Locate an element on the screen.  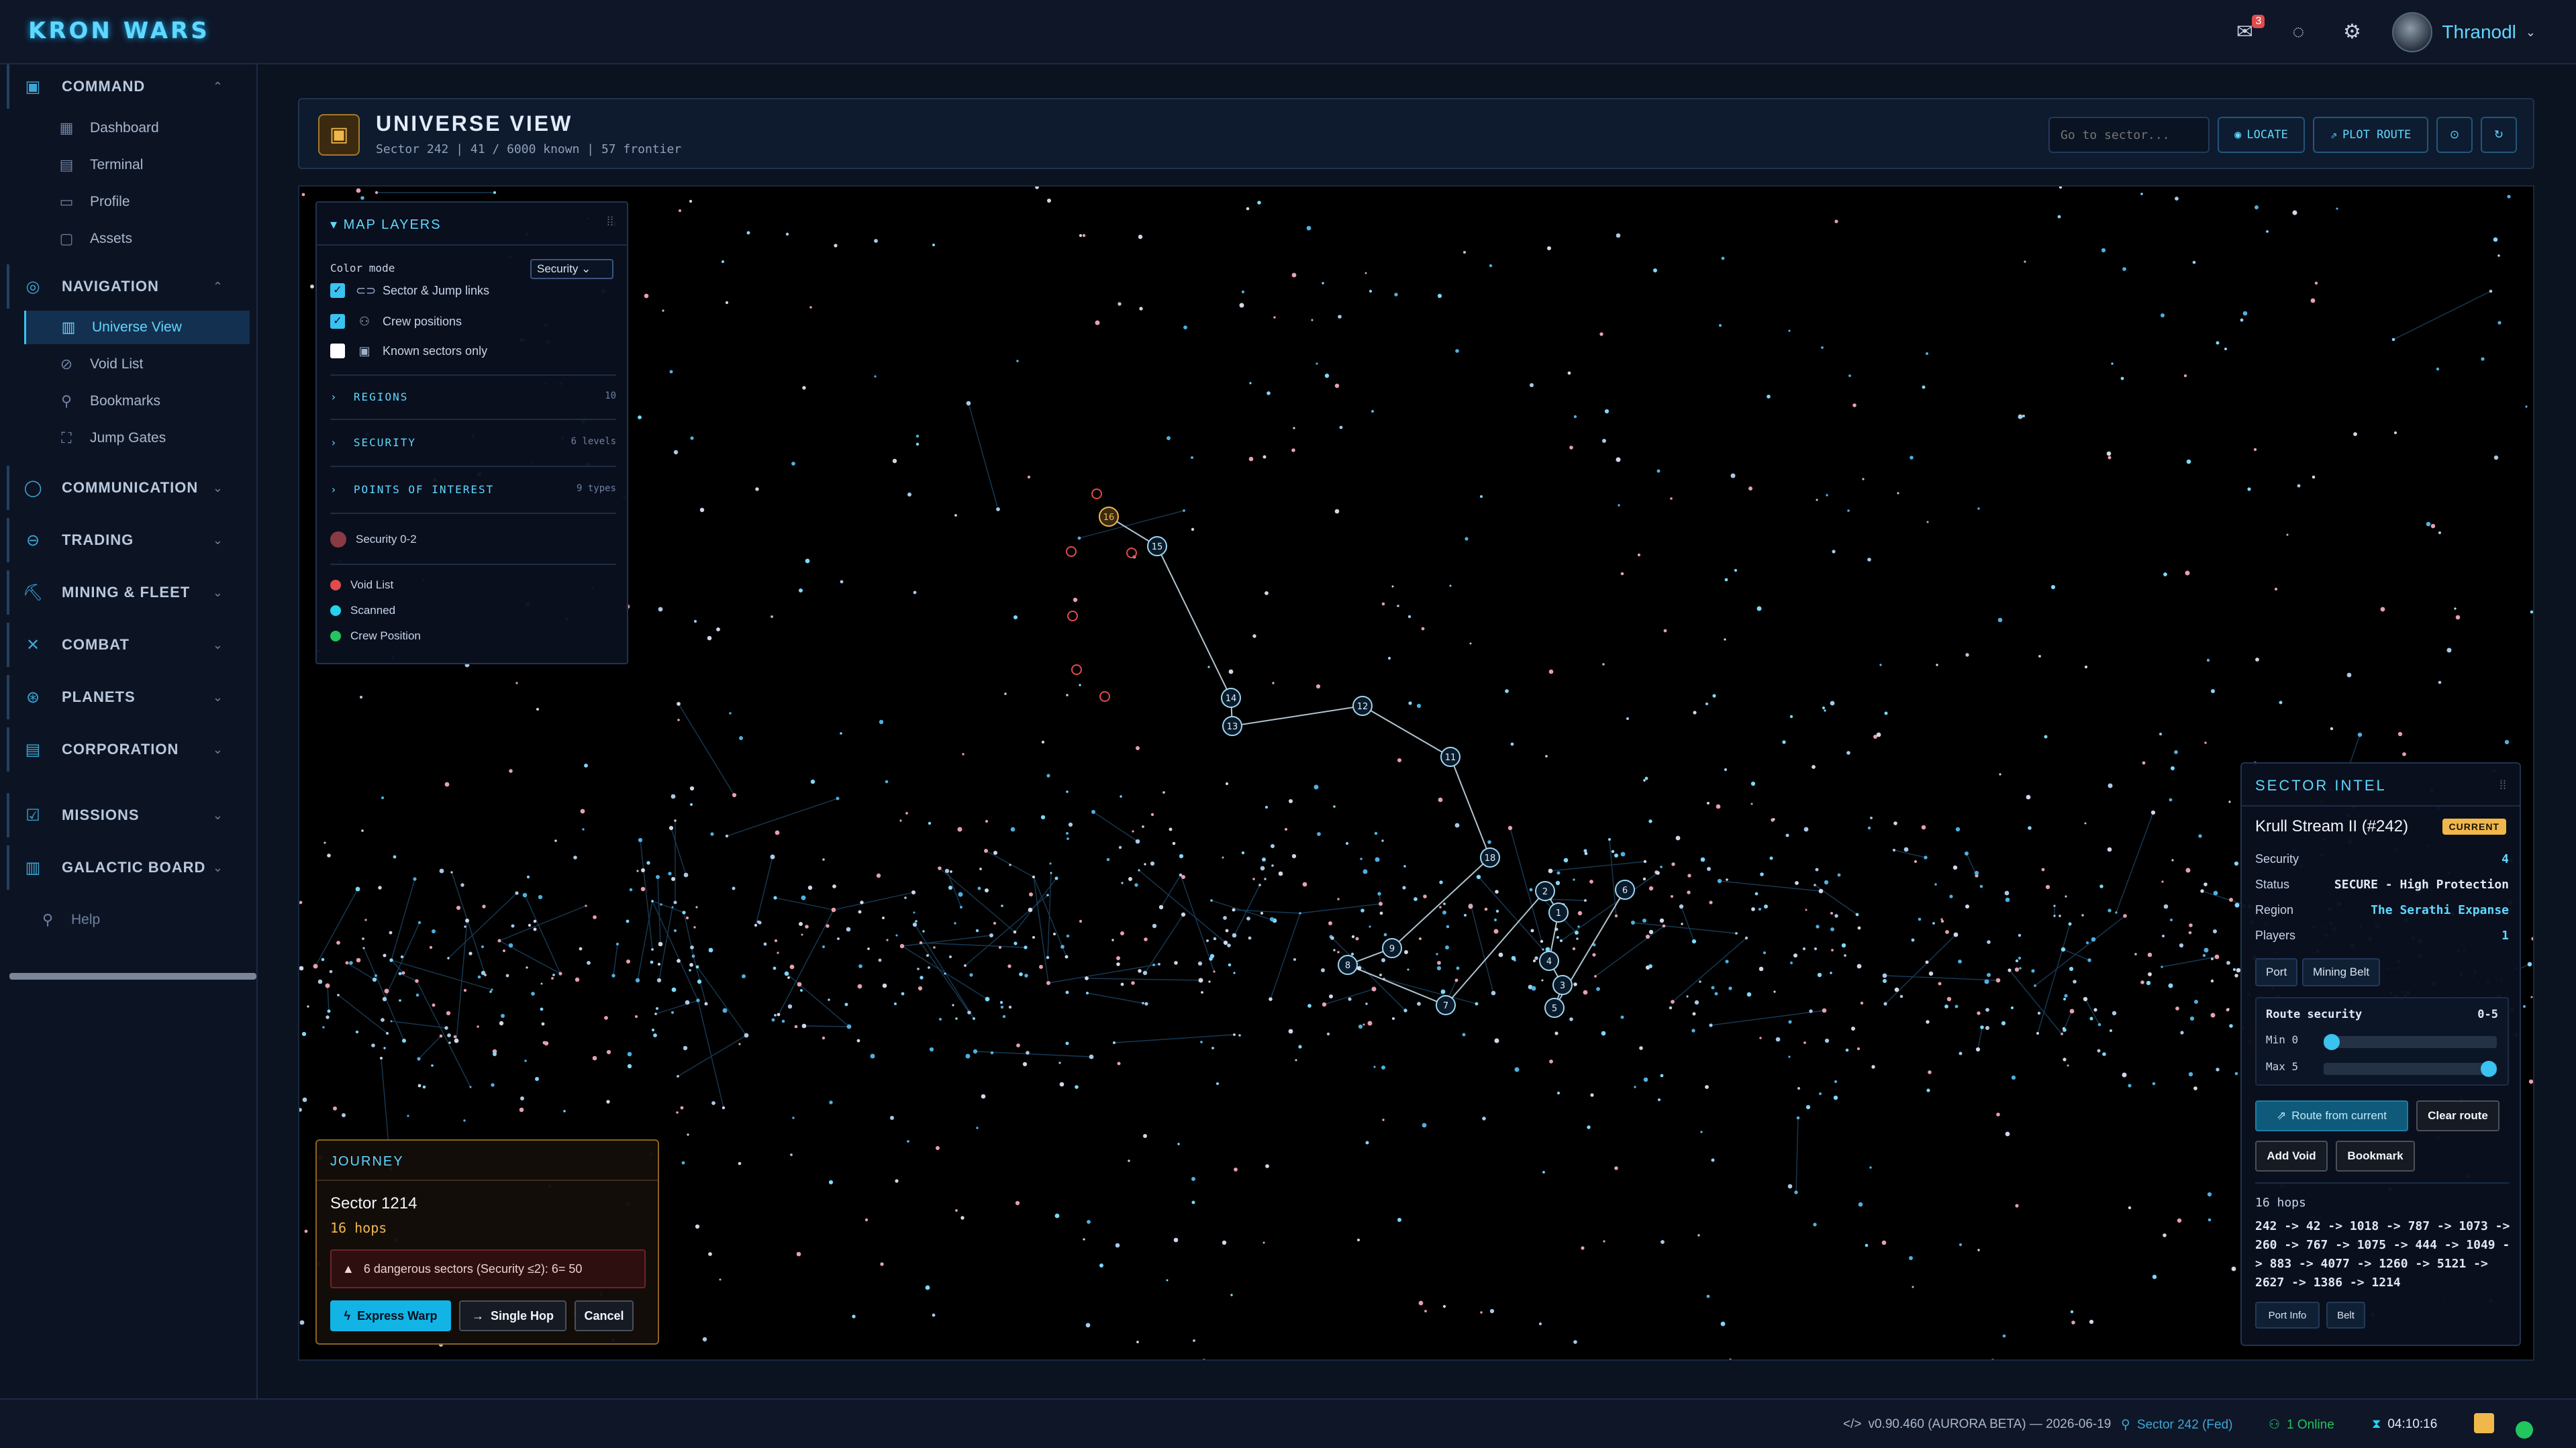
sidebar-section-galactic-board: ▥ GALACTIC BOARD ⌄ is located at coordinates (129, 867).